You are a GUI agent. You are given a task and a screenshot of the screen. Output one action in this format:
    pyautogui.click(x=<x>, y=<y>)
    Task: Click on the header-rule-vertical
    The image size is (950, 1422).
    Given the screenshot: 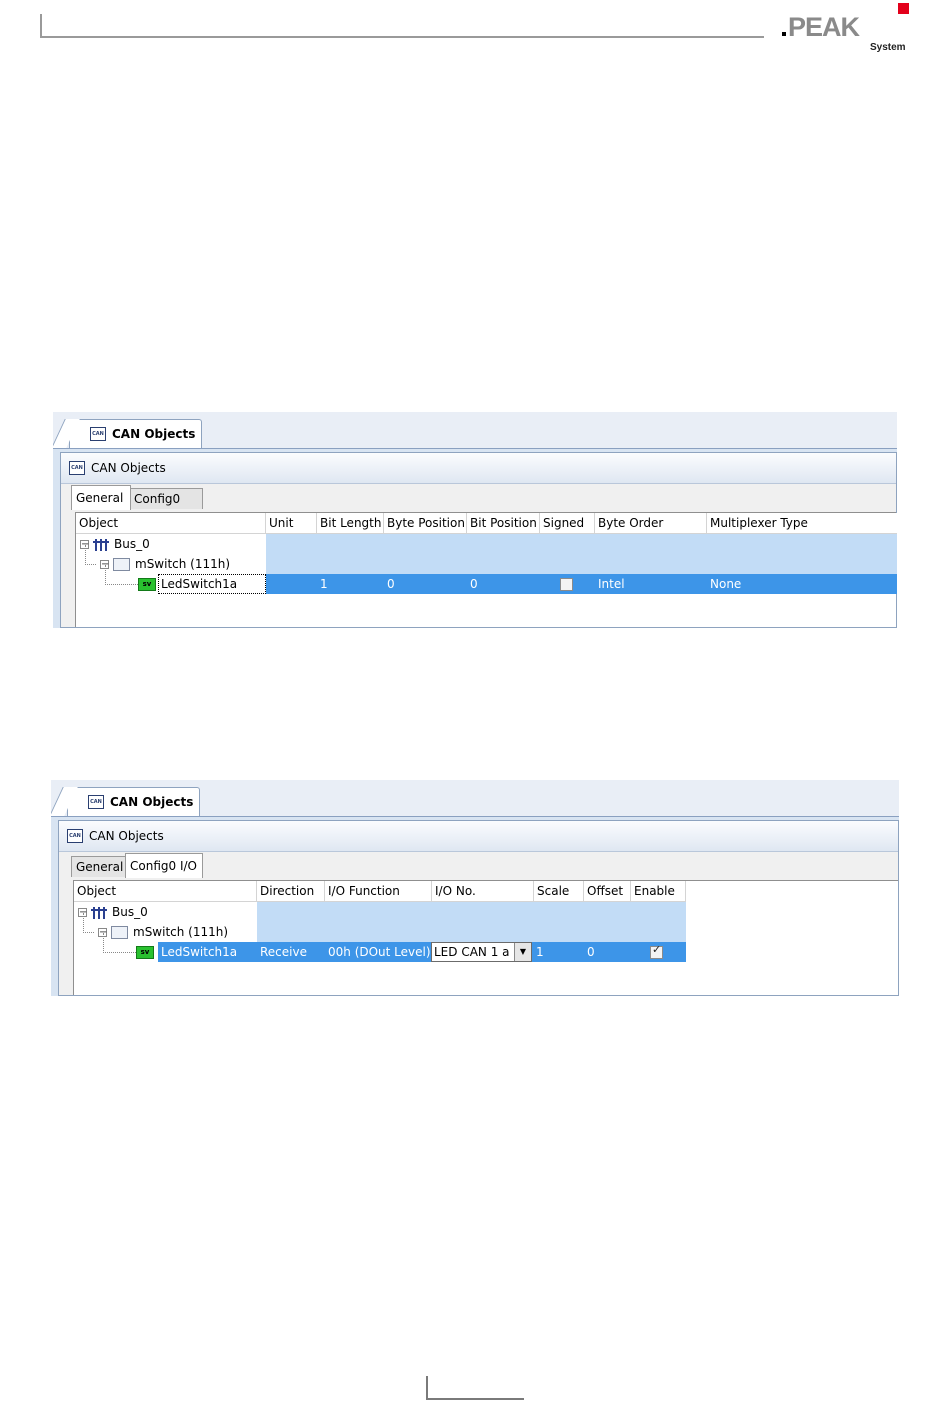 What is the action you would take?
    pyautogui.click(x=41, y=26)
    